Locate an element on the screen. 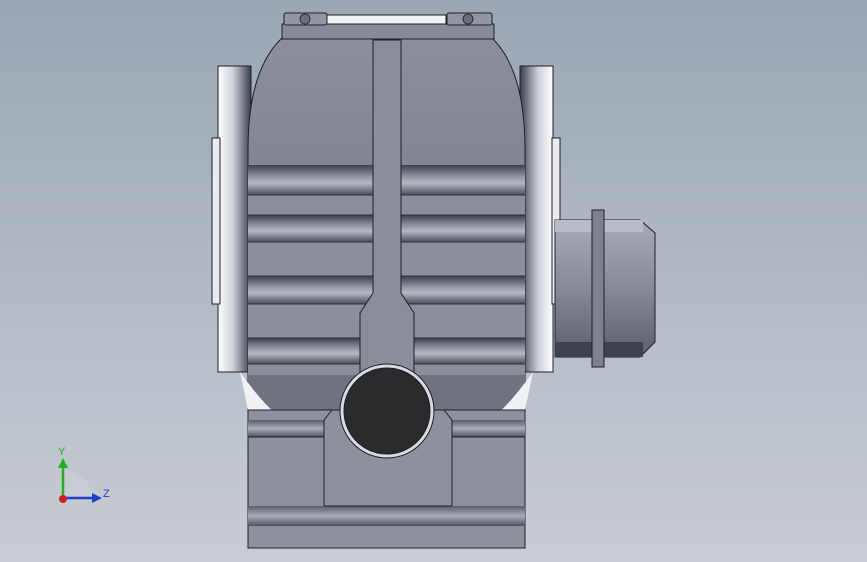  left-flange-ring is located at coordinates (231, 219).